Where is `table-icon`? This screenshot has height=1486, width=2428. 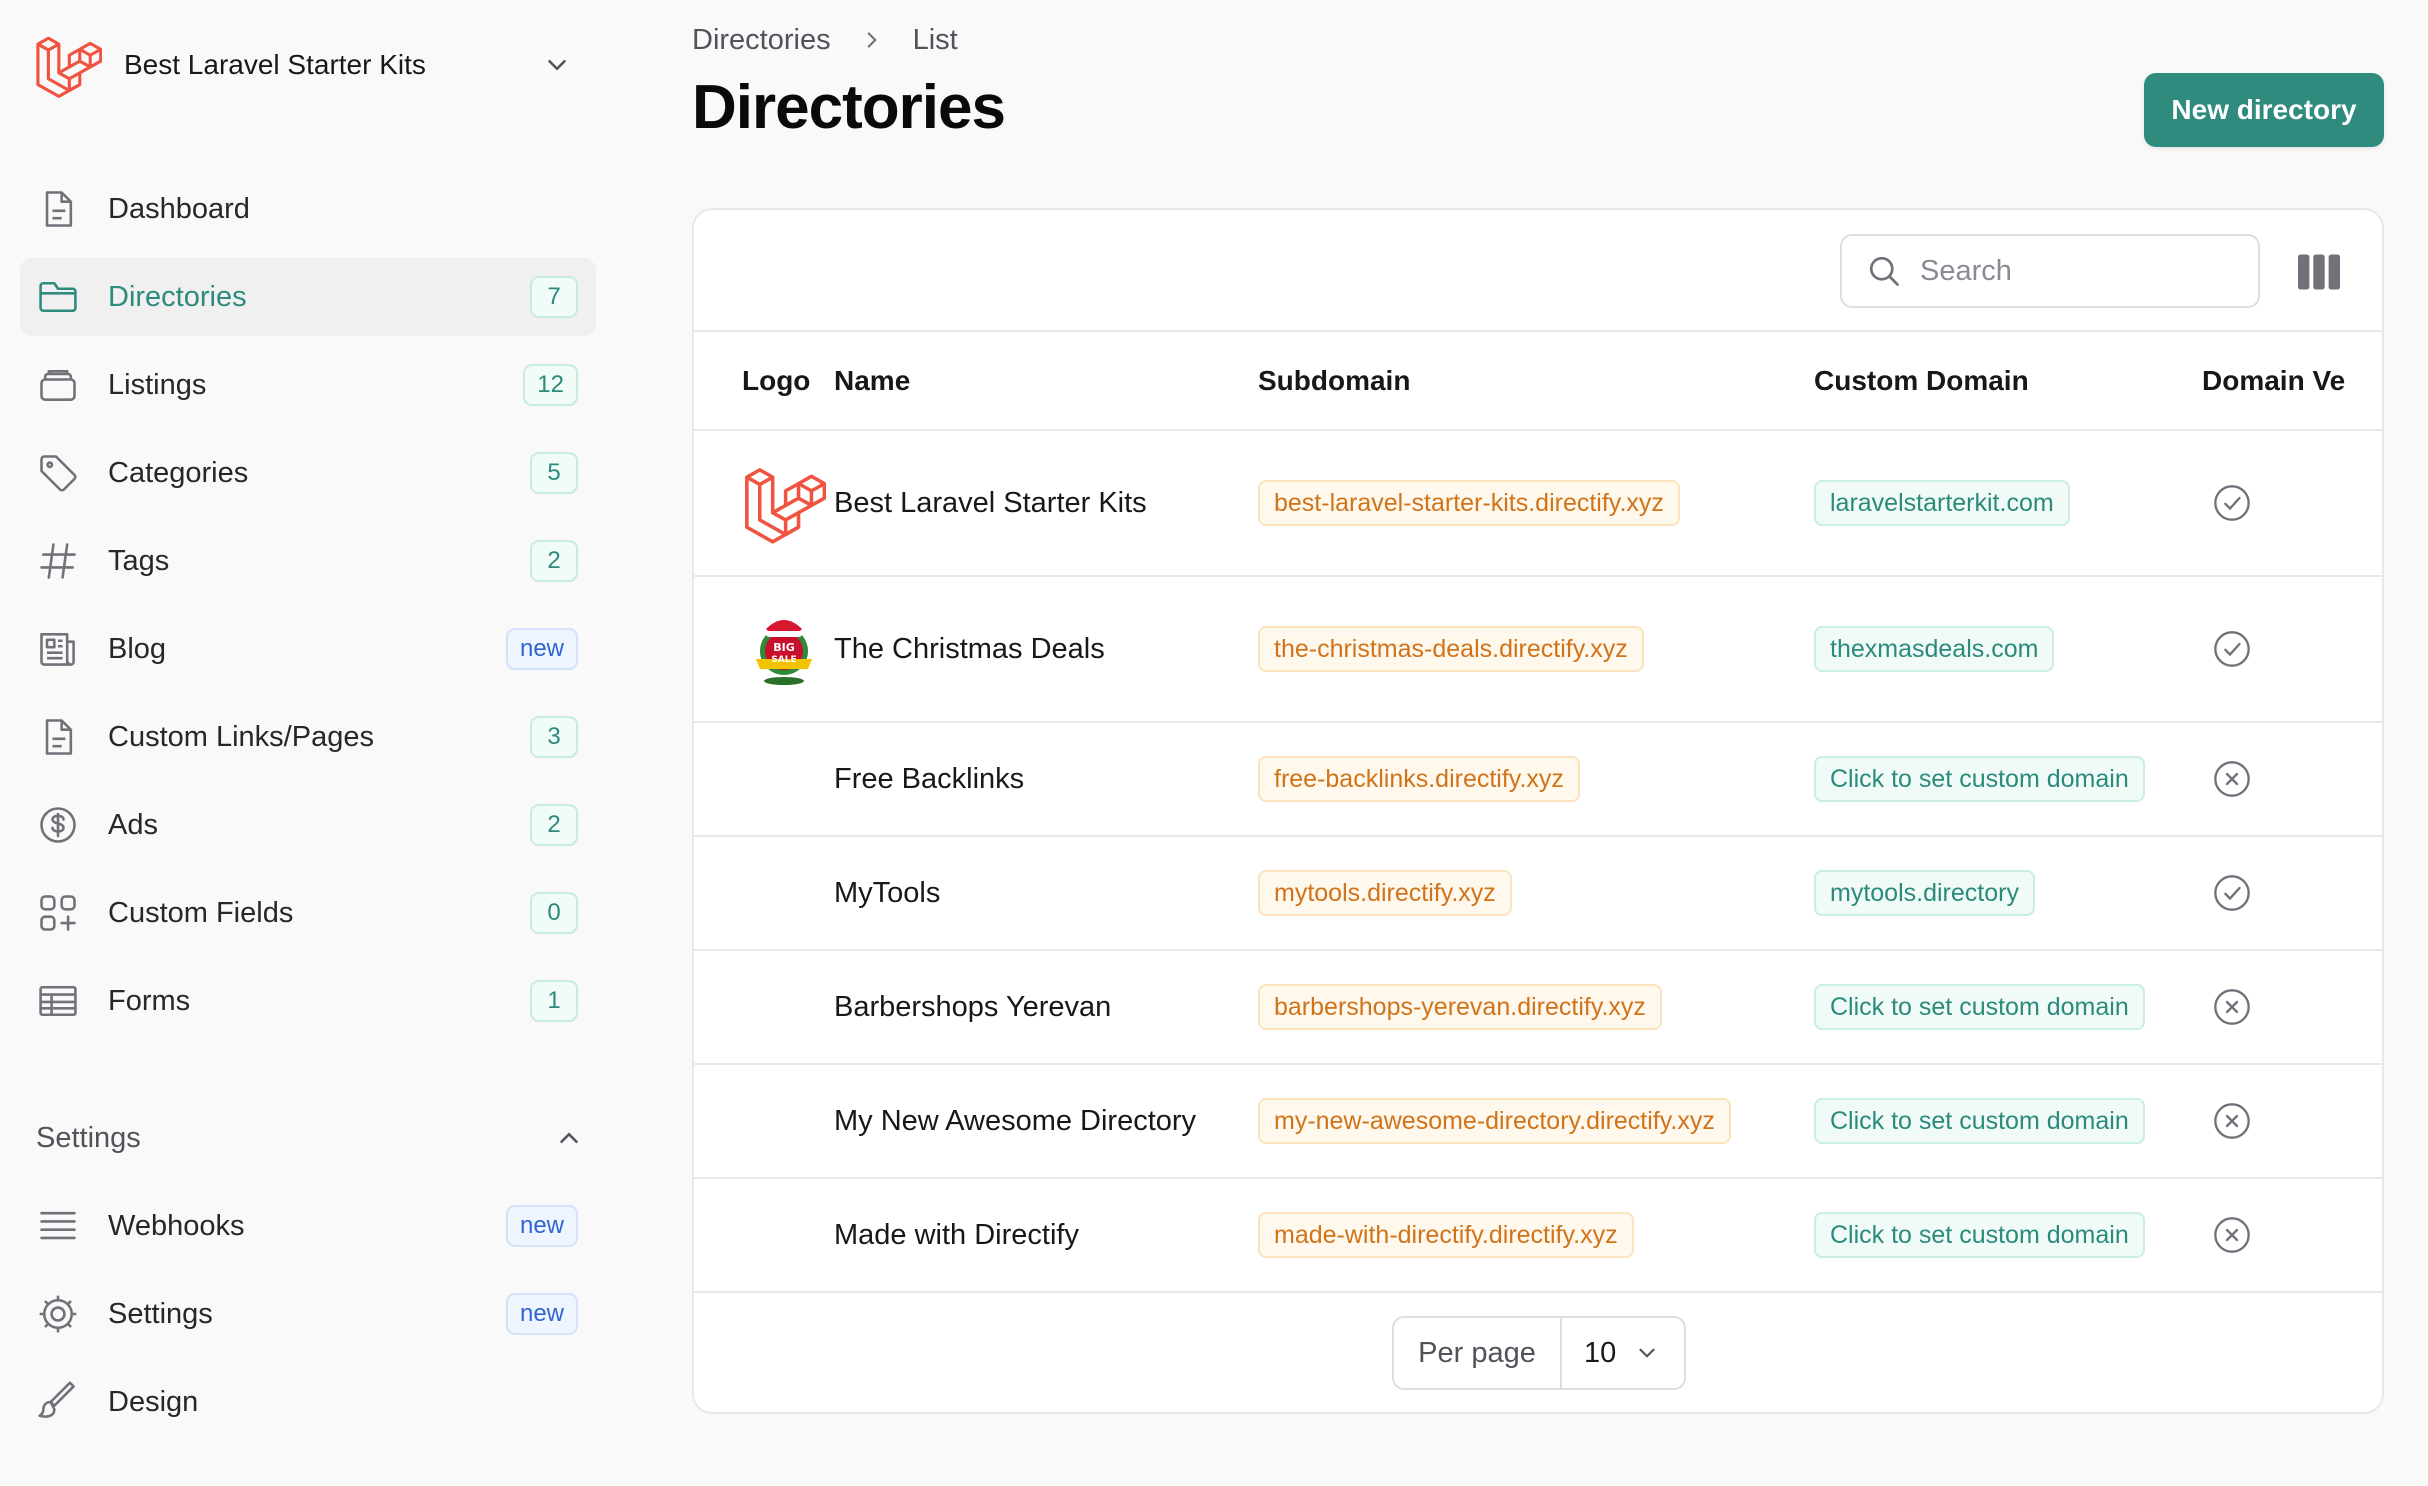
table-icon is located at coordinates (58, 1001).